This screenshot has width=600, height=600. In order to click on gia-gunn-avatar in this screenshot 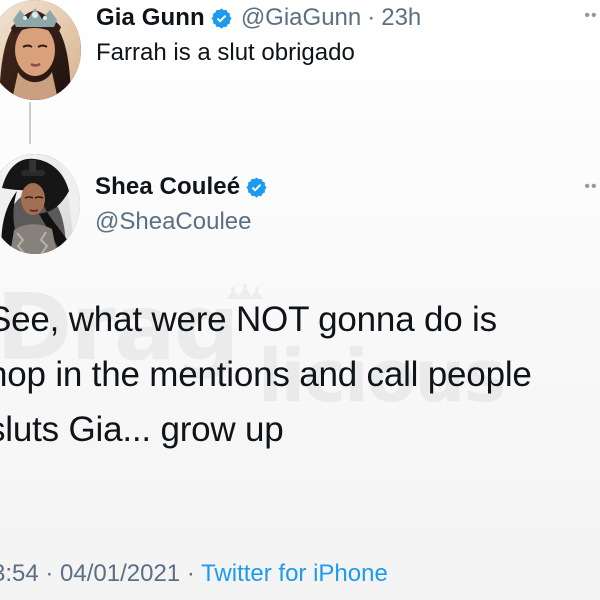, I will do `click(40, 50)`.